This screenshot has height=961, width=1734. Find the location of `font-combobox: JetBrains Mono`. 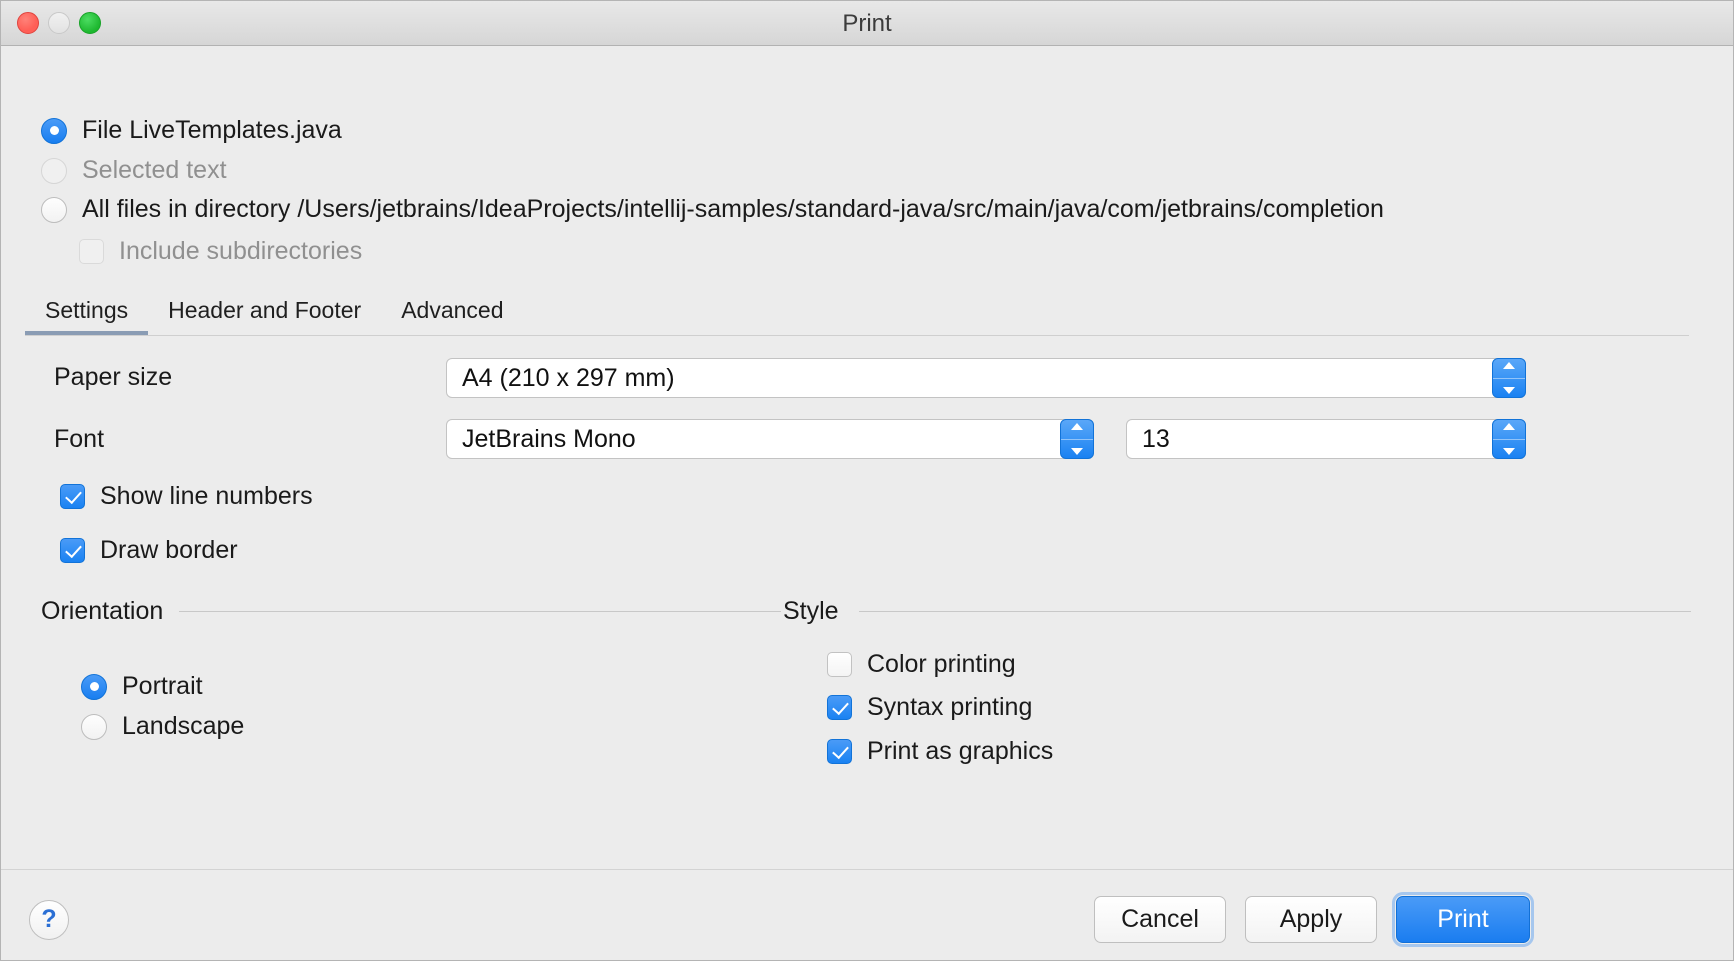

font-combobox: JetBrains Mono is located at coordinates (770, 439).